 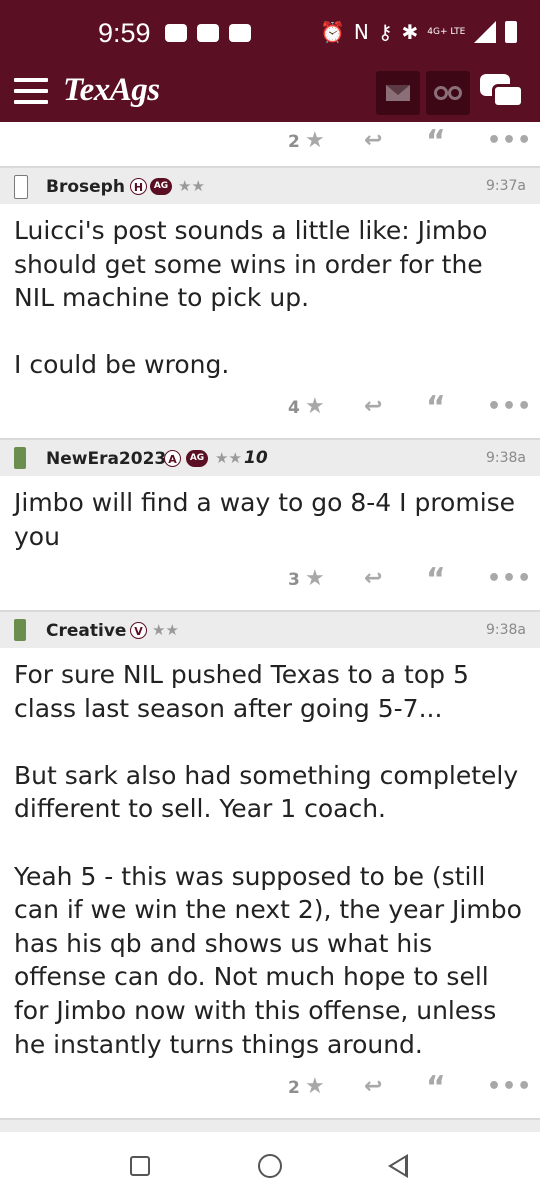 What do you see at coordinates (270, 580) in the screenshot?
I see `post-actions: 3 ★ ↩ “ •••` at bounding box center [270, 580].